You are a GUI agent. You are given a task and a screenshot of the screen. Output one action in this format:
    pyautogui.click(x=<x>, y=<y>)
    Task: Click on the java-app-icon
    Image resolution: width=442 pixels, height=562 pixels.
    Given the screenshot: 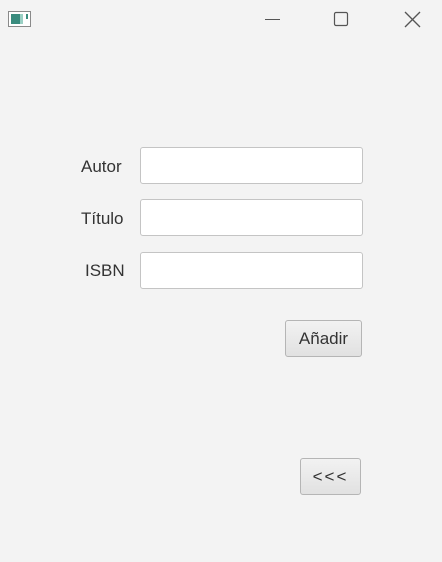 What is the action you would take?
    pyautogui.click(x=19, y=19)
    